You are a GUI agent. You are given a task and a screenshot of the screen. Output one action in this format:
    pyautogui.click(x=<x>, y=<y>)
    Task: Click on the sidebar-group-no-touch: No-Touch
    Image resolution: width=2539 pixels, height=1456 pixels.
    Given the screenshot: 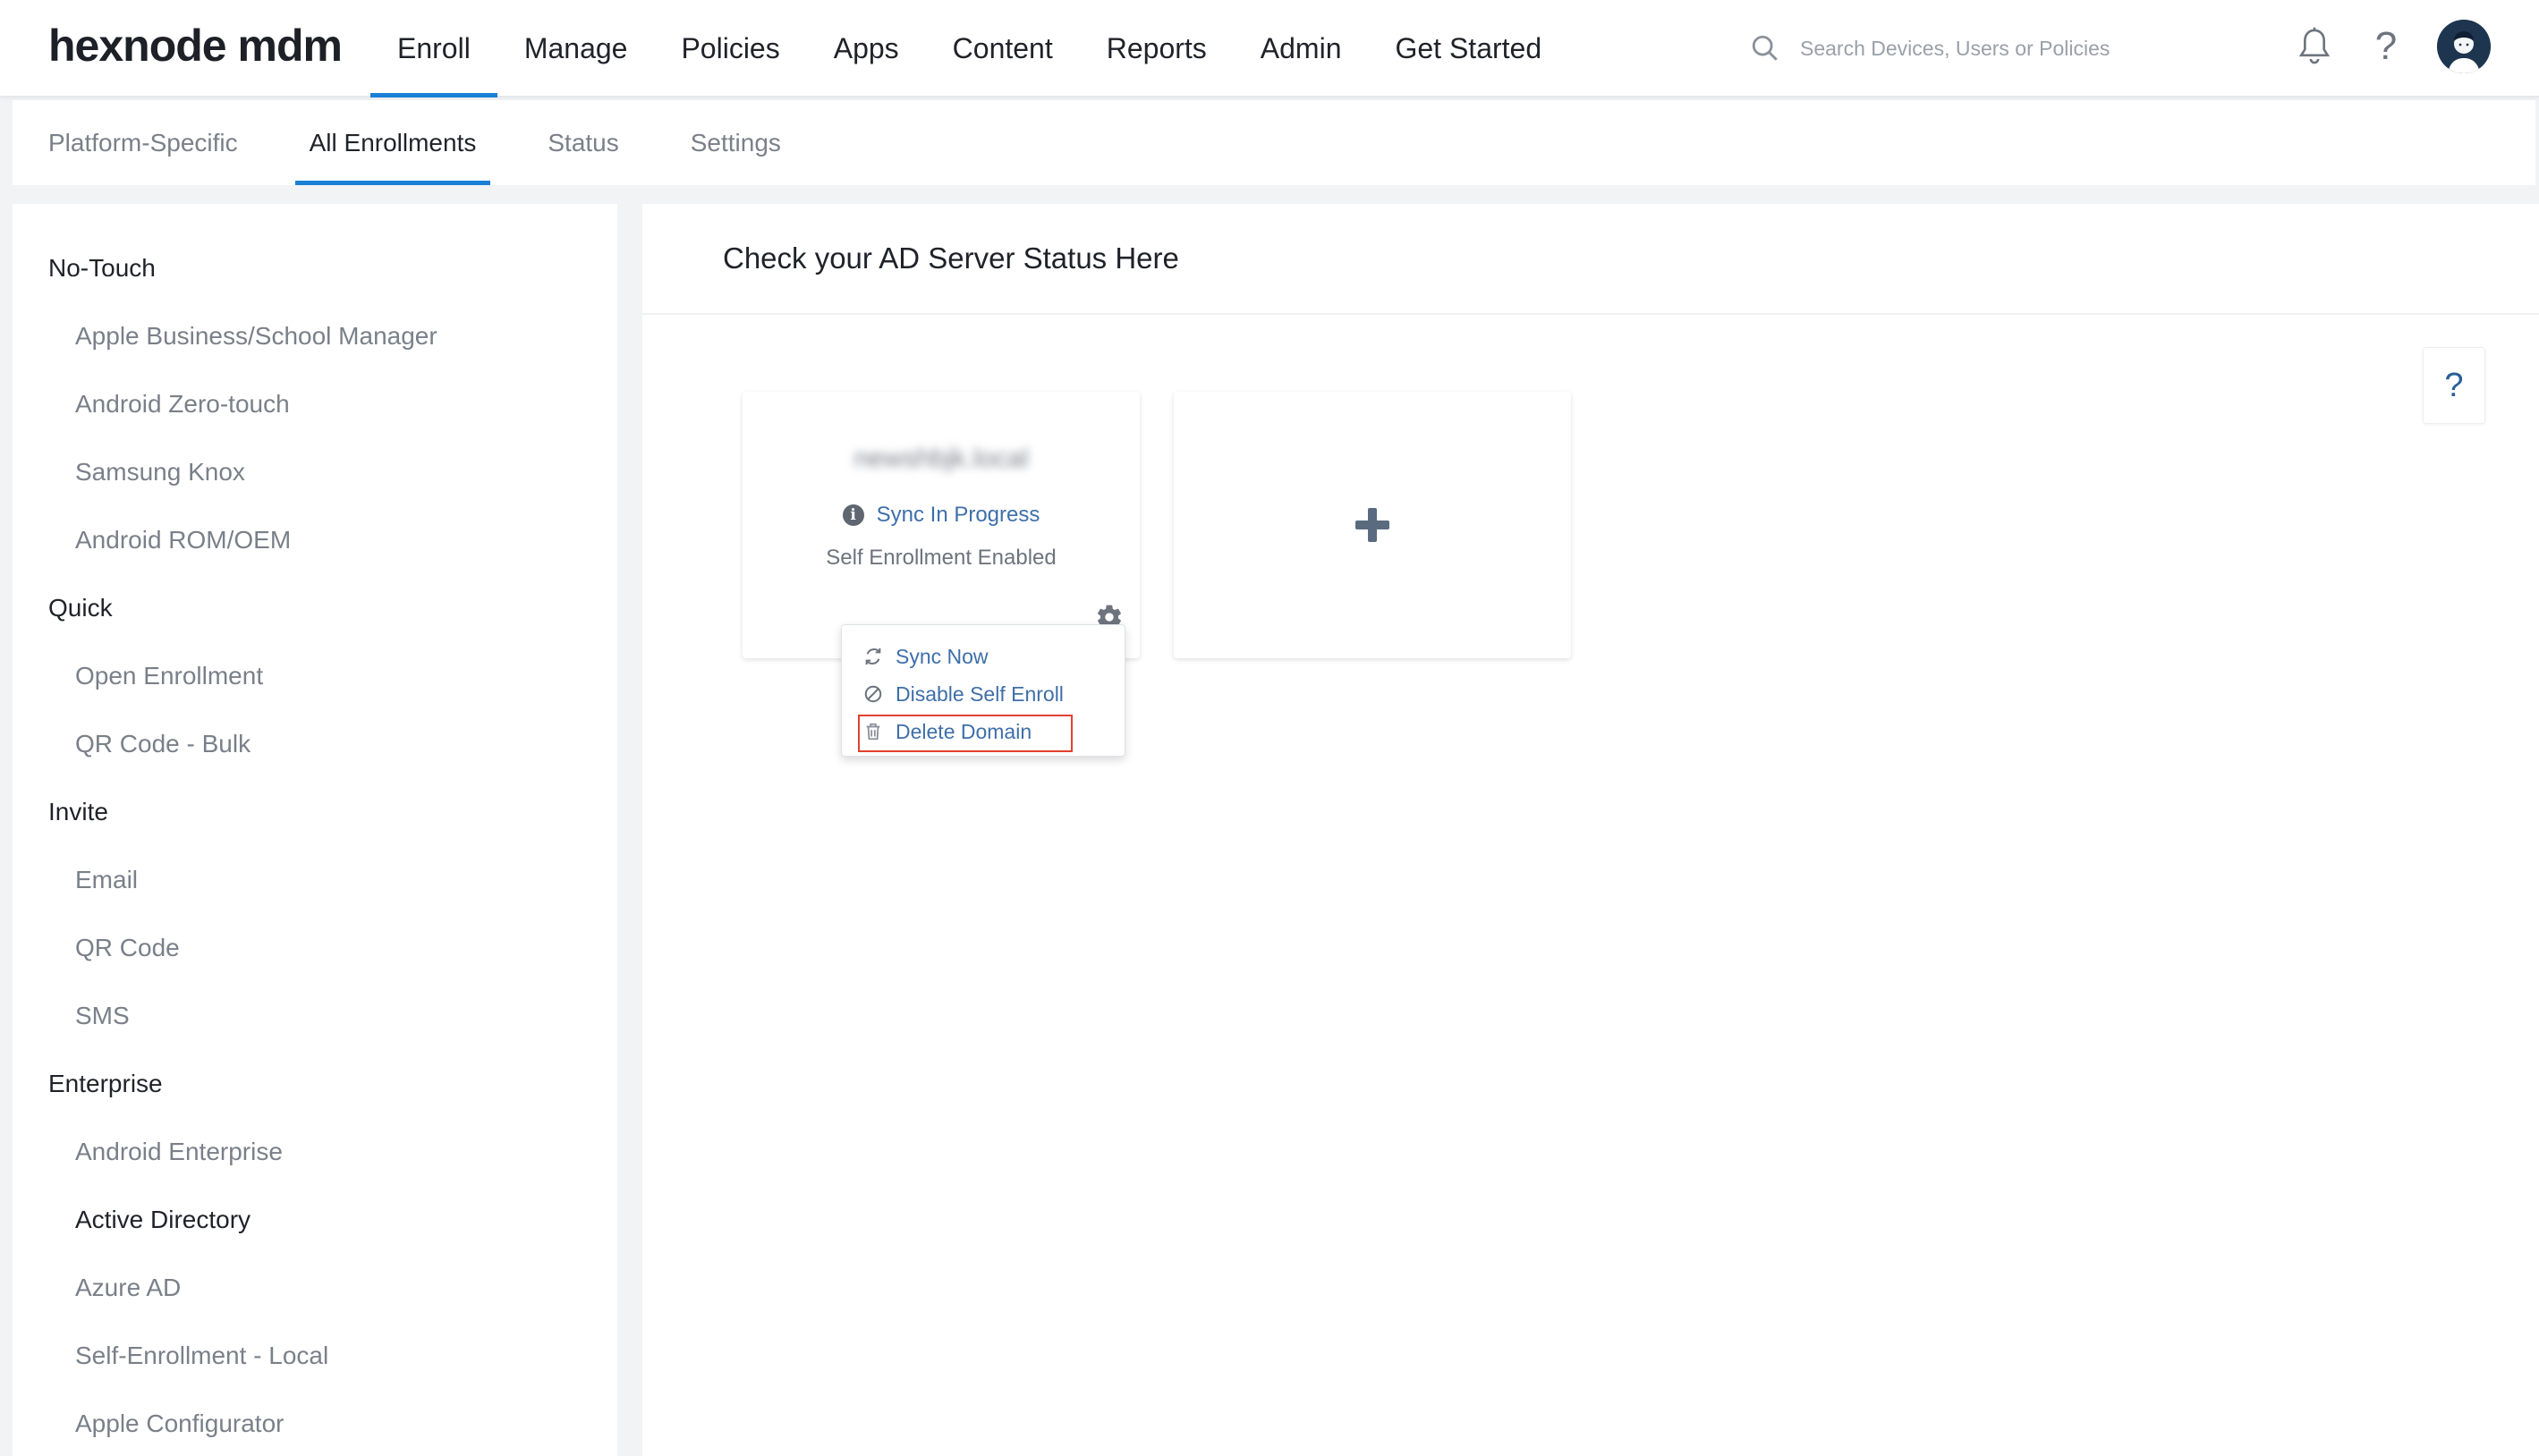 What is the action you would take?
    pyautogui.click(x=102, y=268)
    